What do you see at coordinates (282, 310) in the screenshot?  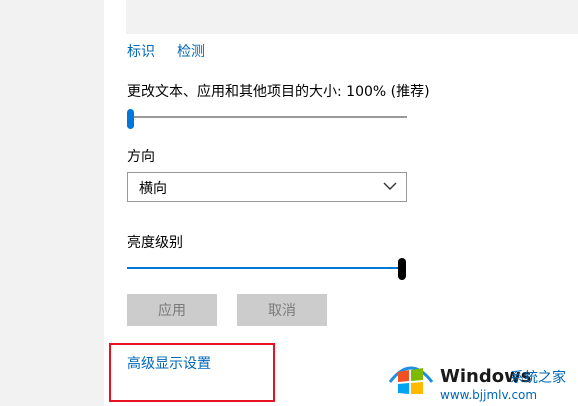 I see `cancel-button: 取消` at bounding box center [282, 310].